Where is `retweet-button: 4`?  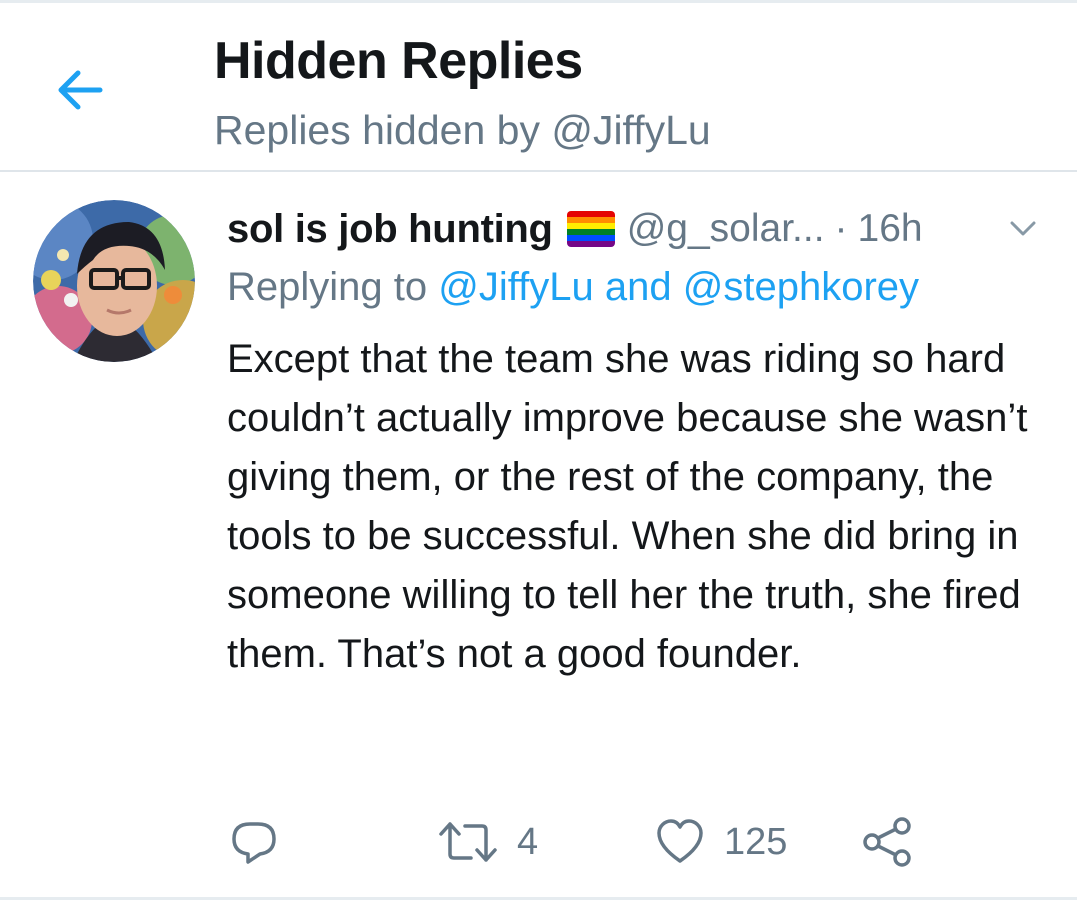 retweet-button: 4 is located at coordinates (487, 842).